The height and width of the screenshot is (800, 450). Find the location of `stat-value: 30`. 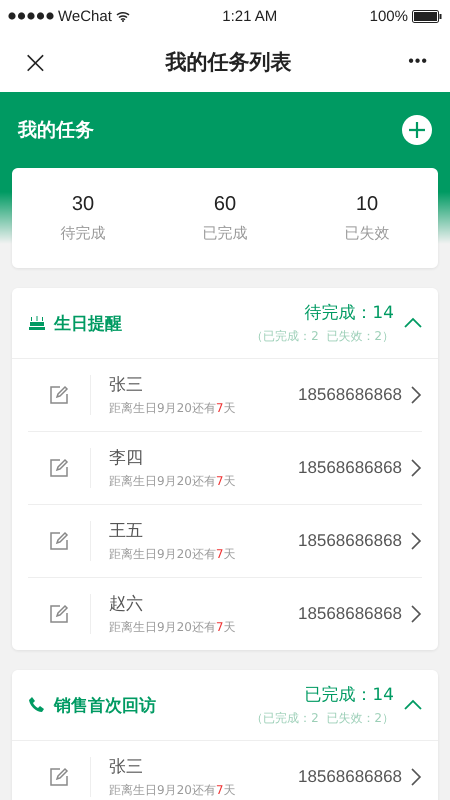

stat-value: 30 is located at coordinates (83, 204).